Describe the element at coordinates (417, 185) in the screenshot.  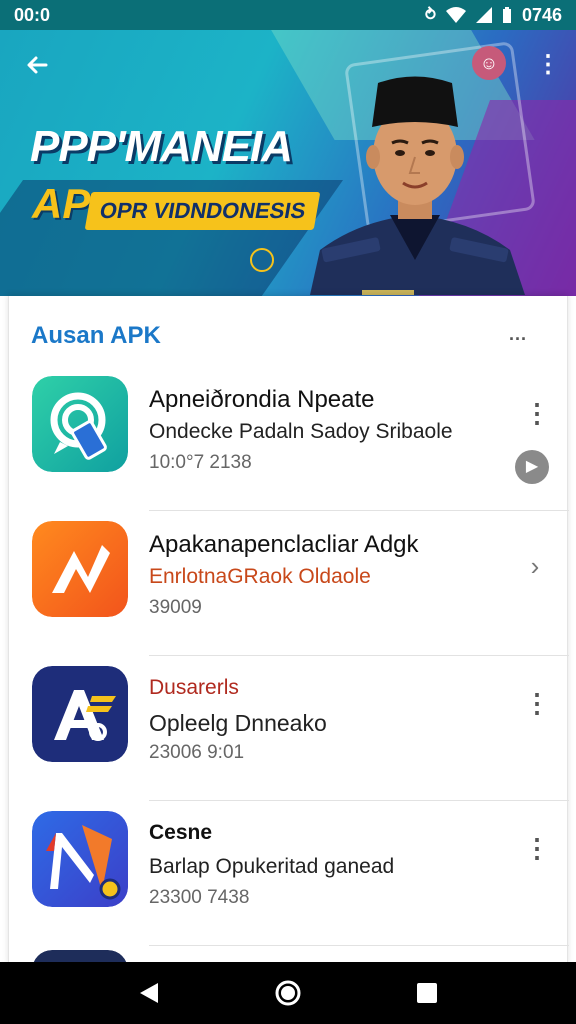
I see `person-illustration` at that location.